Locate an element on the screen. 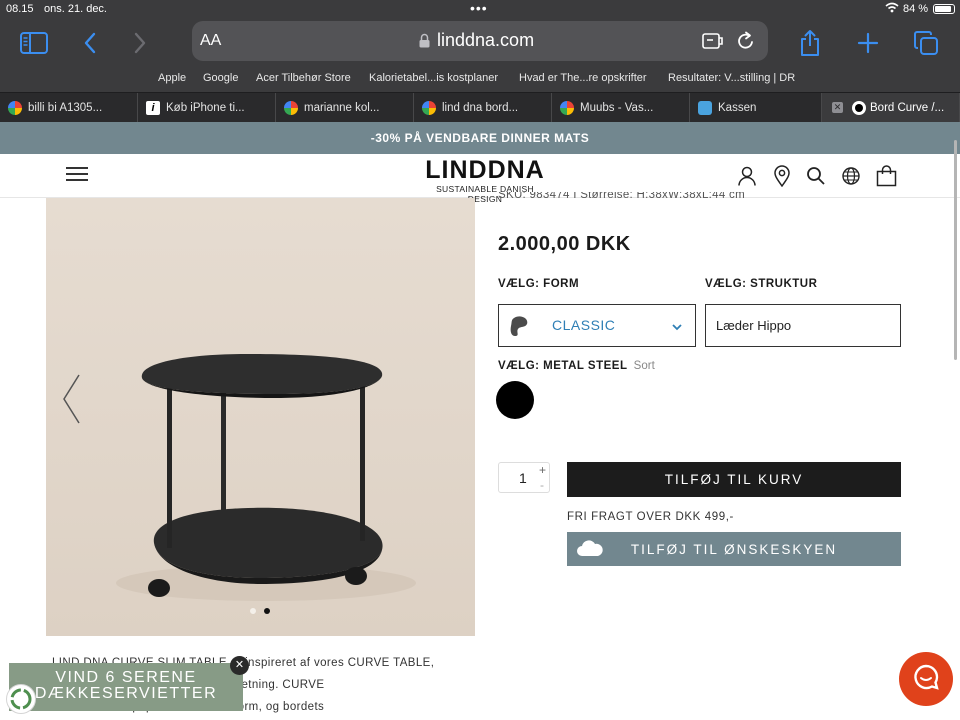 Image resolution: width=960 pixels, height=720 pixels. status-date: ons. 21. dec. is located at coordinates (75, 9).